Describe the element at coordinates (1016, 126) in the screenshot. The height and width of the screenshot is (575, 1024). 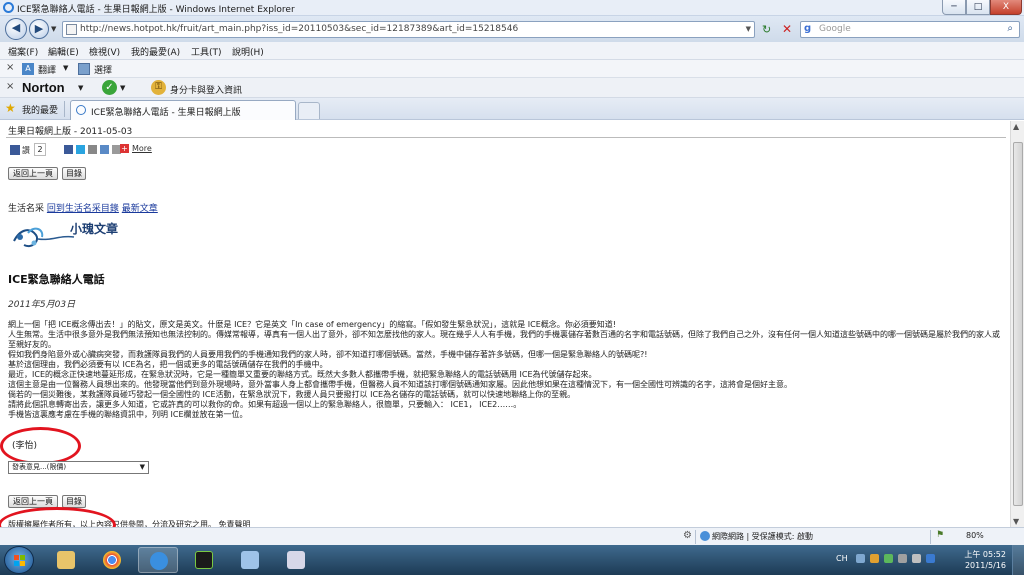
I see `scroll-up-icon: ▲` at that location.